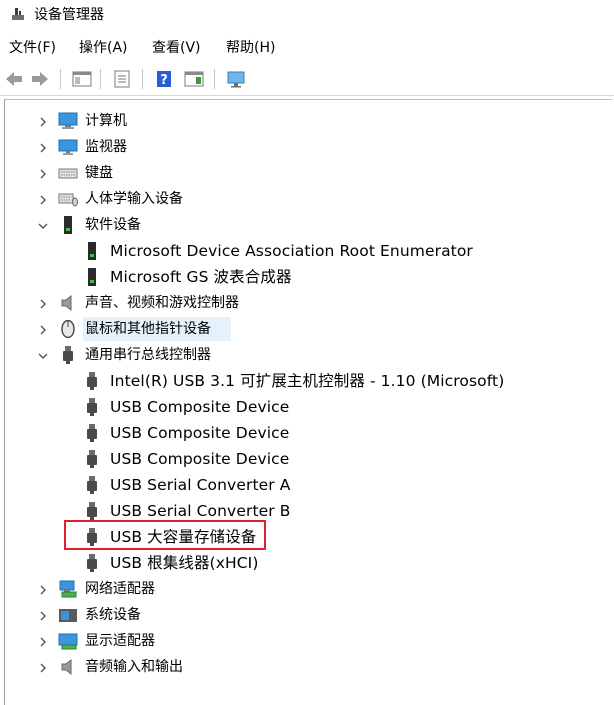 This screenshot has height=705, width=614. Describe the element at coordinates (82, 79) in the screenshot. I see `console-tree-icon` at that location.